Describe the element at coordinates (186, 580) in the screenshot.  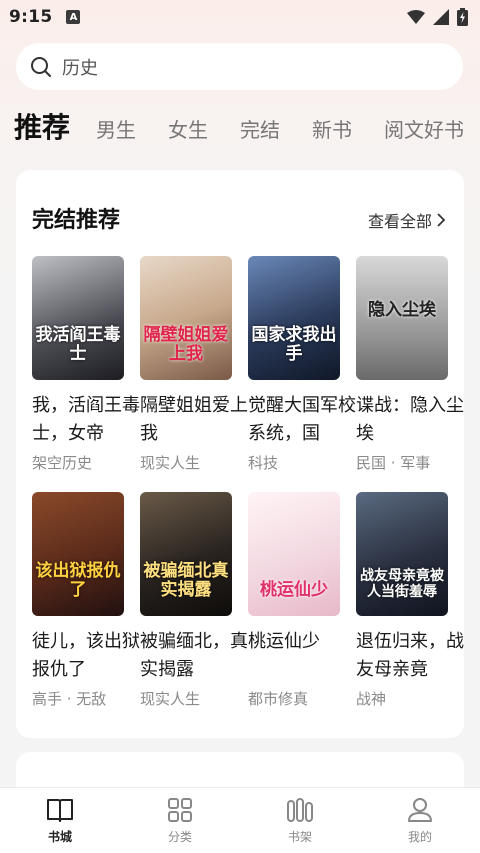
I see `cover-title: 被骗缅北真实揭露` at that location.